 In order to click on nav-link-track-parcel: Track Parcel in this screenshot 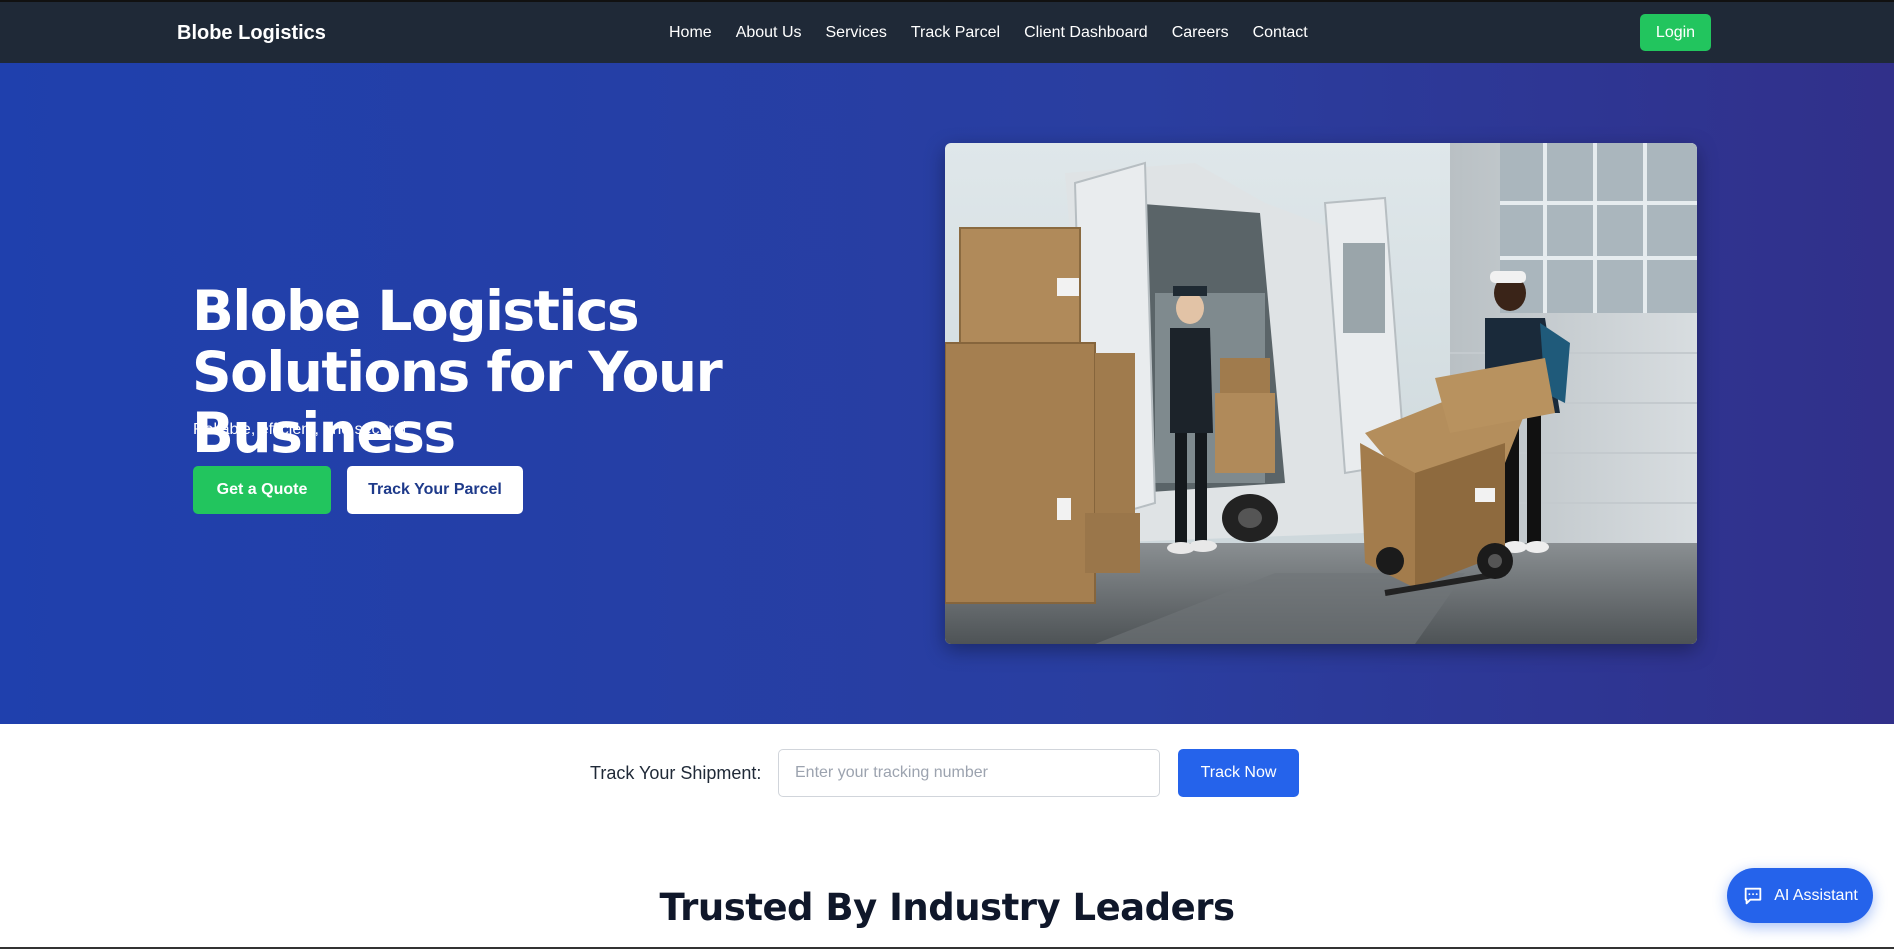, I will do `click(955, 33)`.